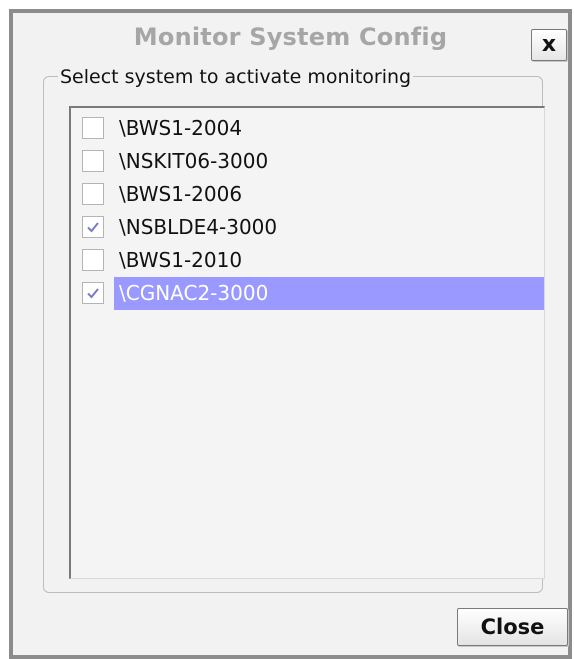 The width and height of the screenshot is (574, 659). What do you see at coordinates (549, 45) in the screenshot?
I see `close-x-button: x` at bounding box center [549, 45].